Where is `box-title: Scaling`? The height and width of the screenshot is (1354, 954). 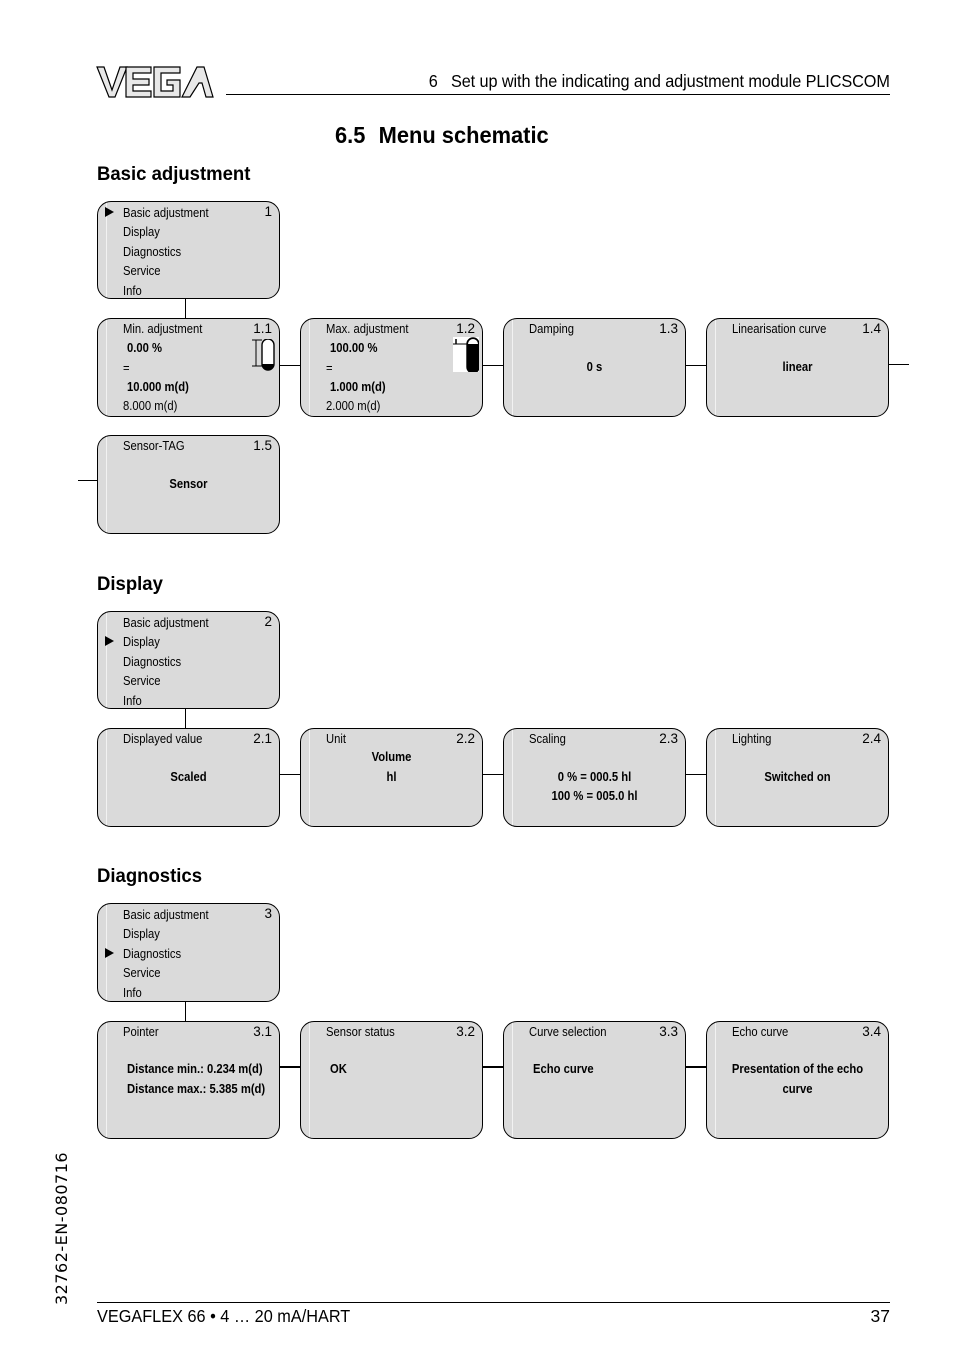 box-title: Scaling is located at coordinates (547, 739).